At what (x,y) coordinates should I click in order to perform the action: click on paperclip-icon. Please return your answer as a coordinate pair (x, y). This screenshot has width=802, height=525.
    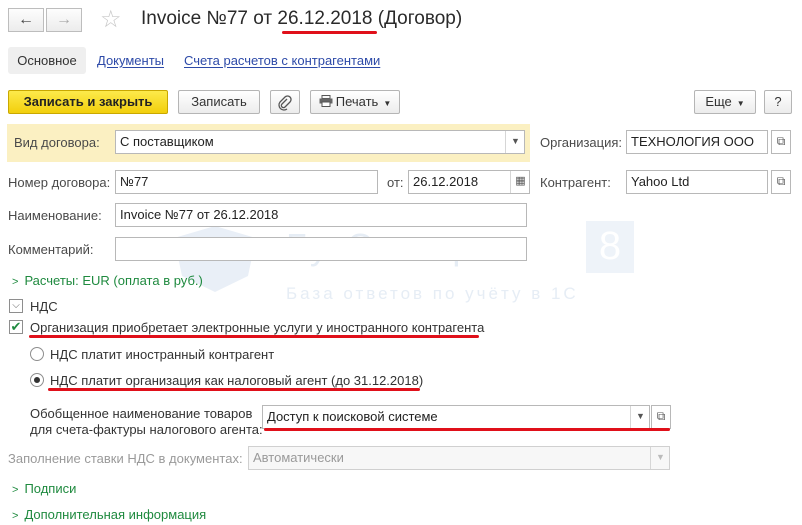
    Looking at the image, I should click on (285, 102).